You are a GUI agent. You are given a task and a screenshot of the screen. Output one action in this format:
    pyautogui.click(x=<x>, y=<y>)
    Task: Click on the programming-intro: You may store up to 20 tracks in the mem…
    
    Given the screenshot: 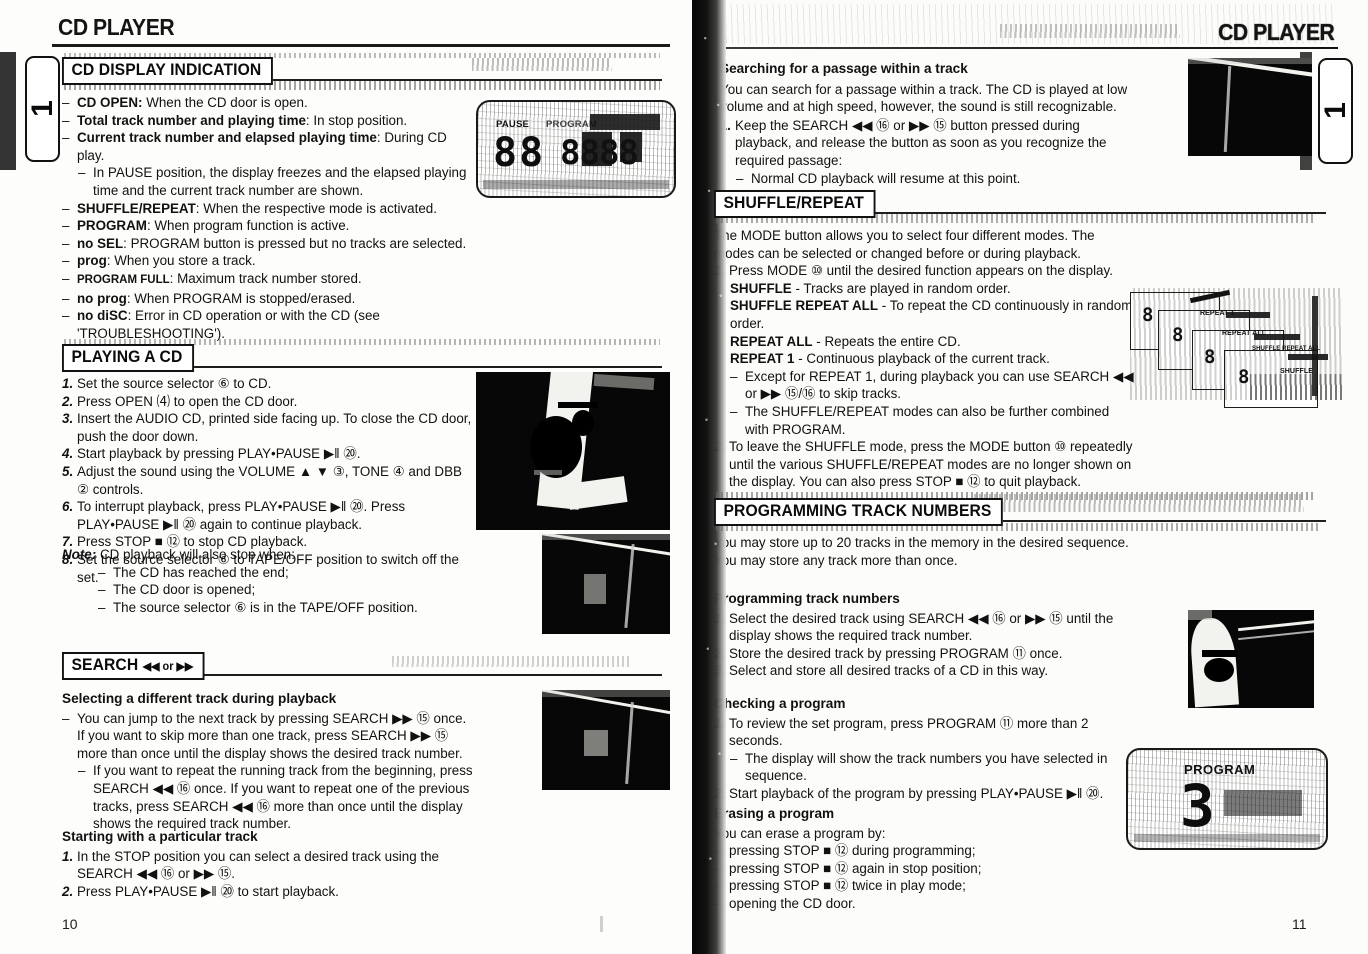 What is the action you would take?
    pyautogui.click(x=924, y=551)
    